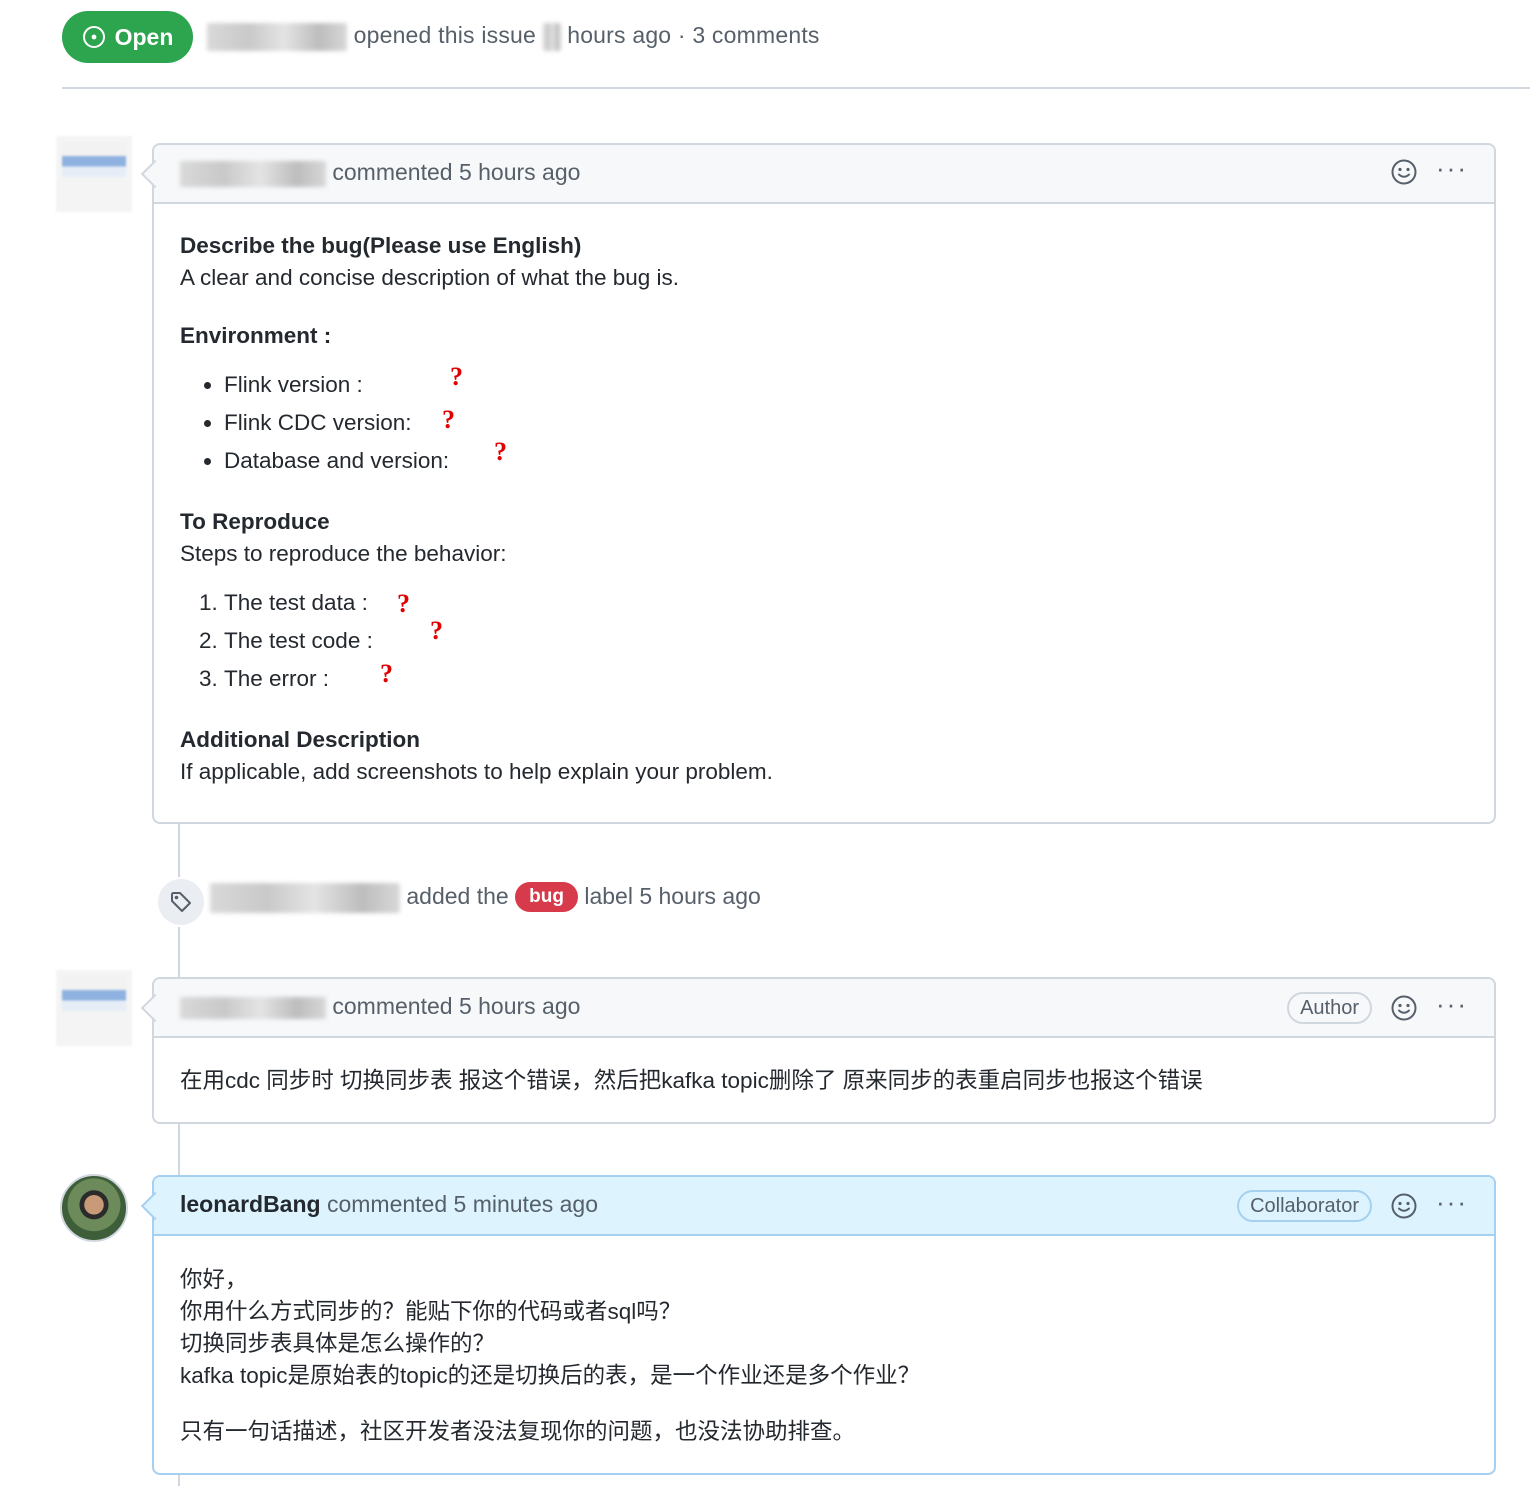  I want to click on label-event: added the bug label 5 hours ago, so click(485, 897).